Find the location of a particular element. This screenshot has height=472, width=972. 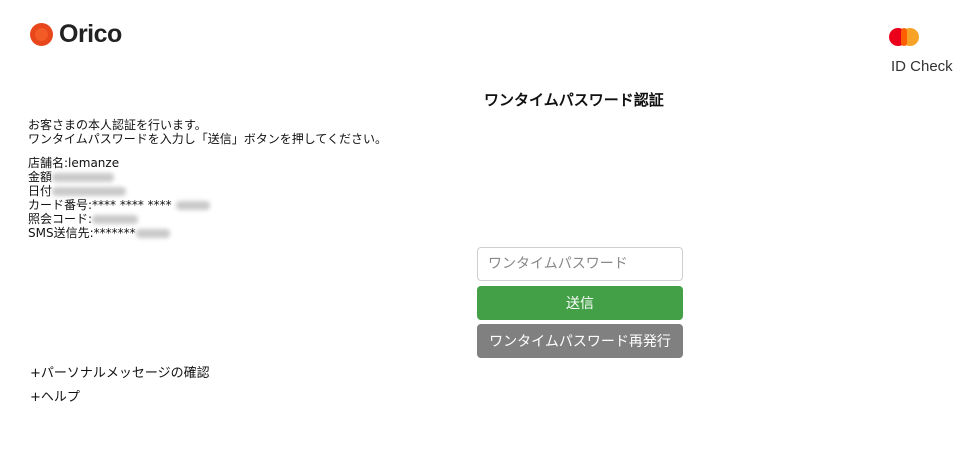

card-row: カード番号:**** **** **** is located at coordinates (119, 205).